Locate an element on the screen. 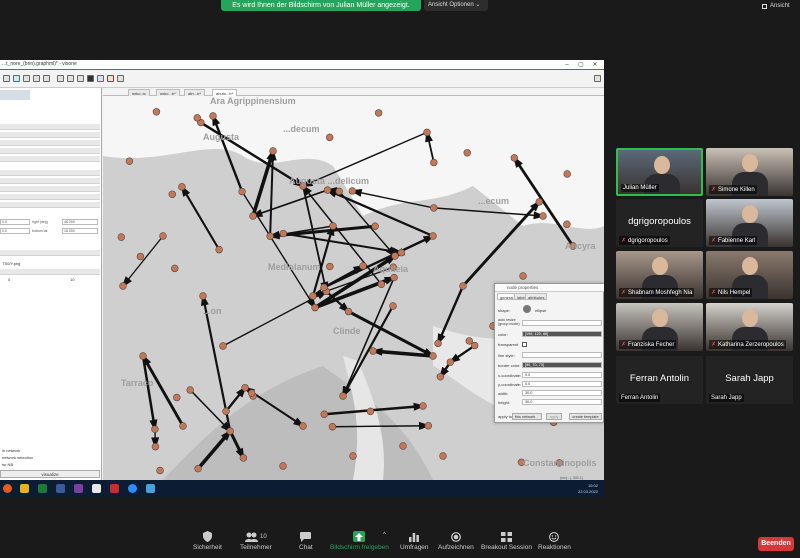  y-value: 0.0 is located at coordinates (562, 384).